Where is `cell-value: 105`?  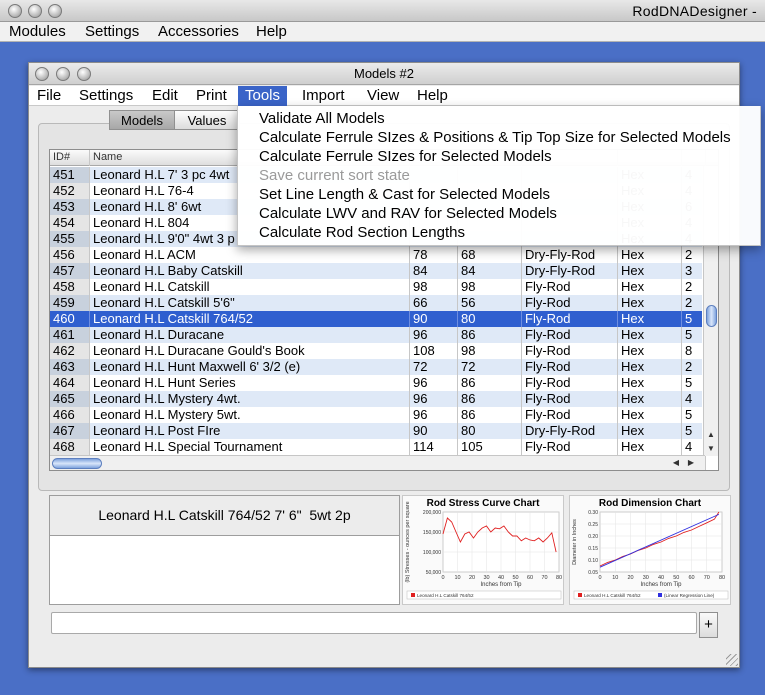 cell-value: 105 is located at coordinates (490, 447).